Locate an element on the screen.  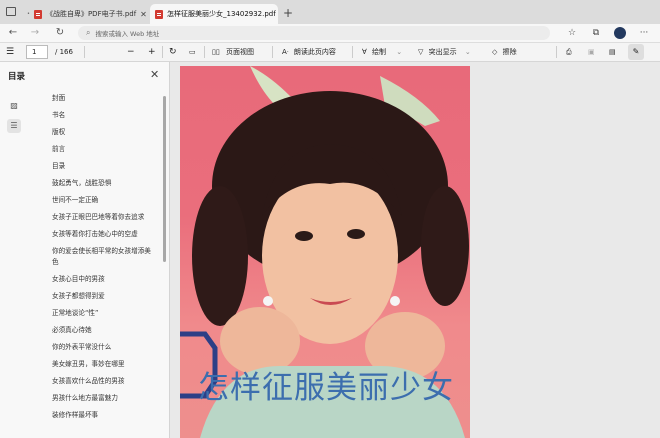
outline-item: 必须真心待她 is located at coordinates (104, 330).